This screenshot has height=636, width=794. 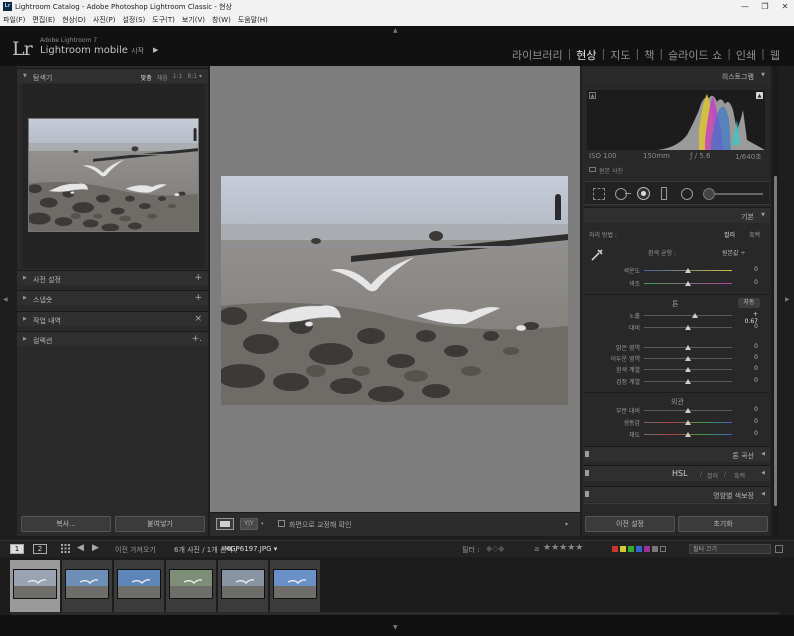 I want to click on menu-window: 창(W), so click(x=221, y=20).